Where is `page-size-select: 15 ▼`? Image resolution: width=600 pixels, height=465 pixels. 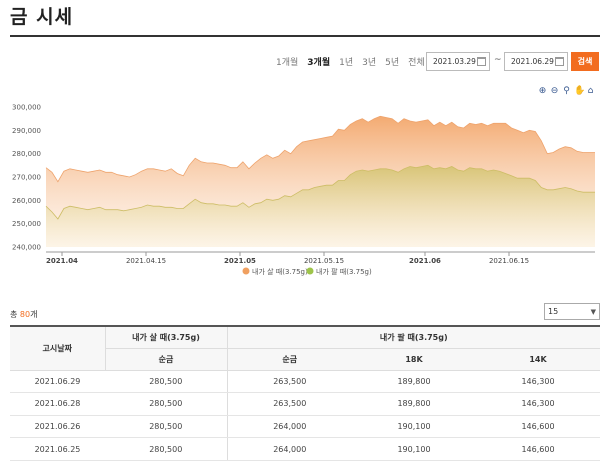 page-size-select: 15 ▼ is located at coordinates (572, 311).